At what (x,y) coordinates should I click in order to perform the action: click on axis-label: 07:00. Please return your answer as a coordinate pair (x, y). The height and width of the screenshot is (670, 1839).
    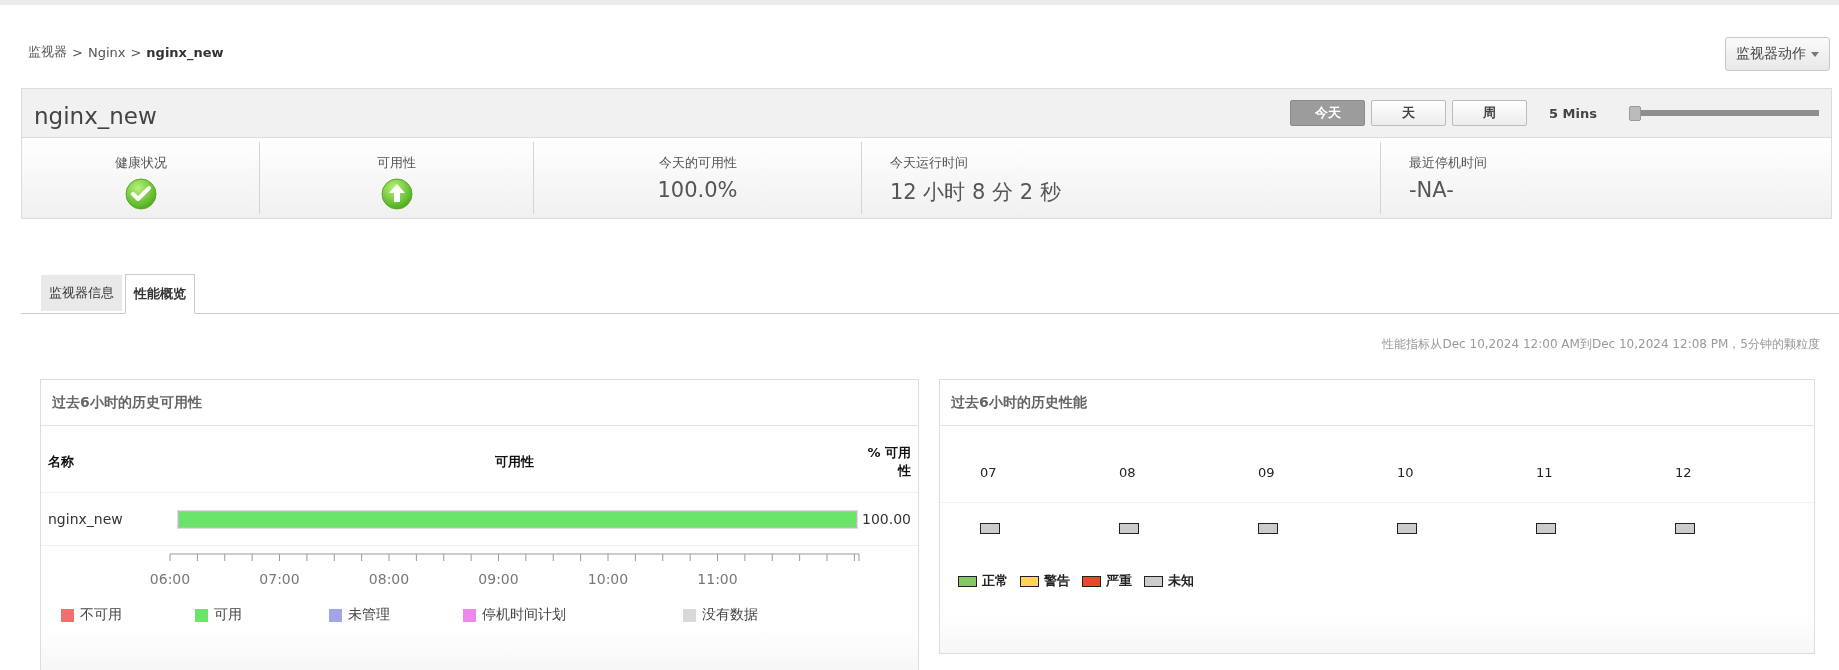
    Looking at the image, I should click on (279, 579).